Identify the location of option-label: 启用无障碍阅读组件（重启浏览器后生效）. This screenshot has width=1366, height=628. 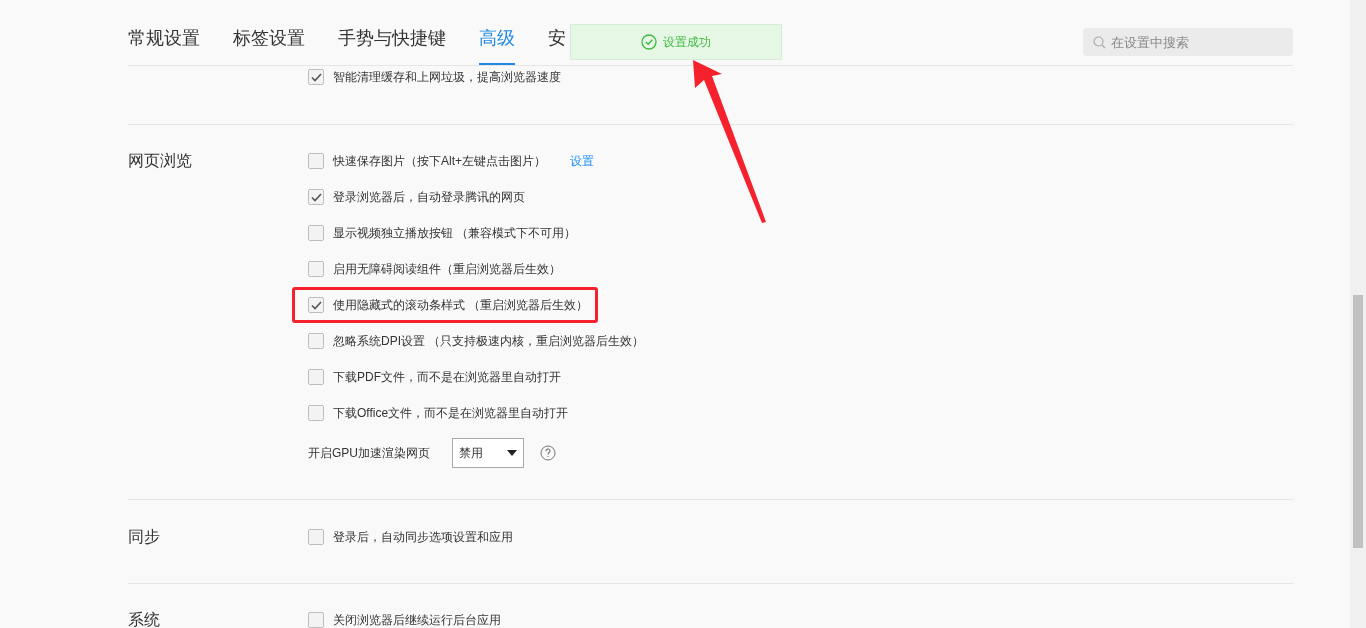
(447, 269).